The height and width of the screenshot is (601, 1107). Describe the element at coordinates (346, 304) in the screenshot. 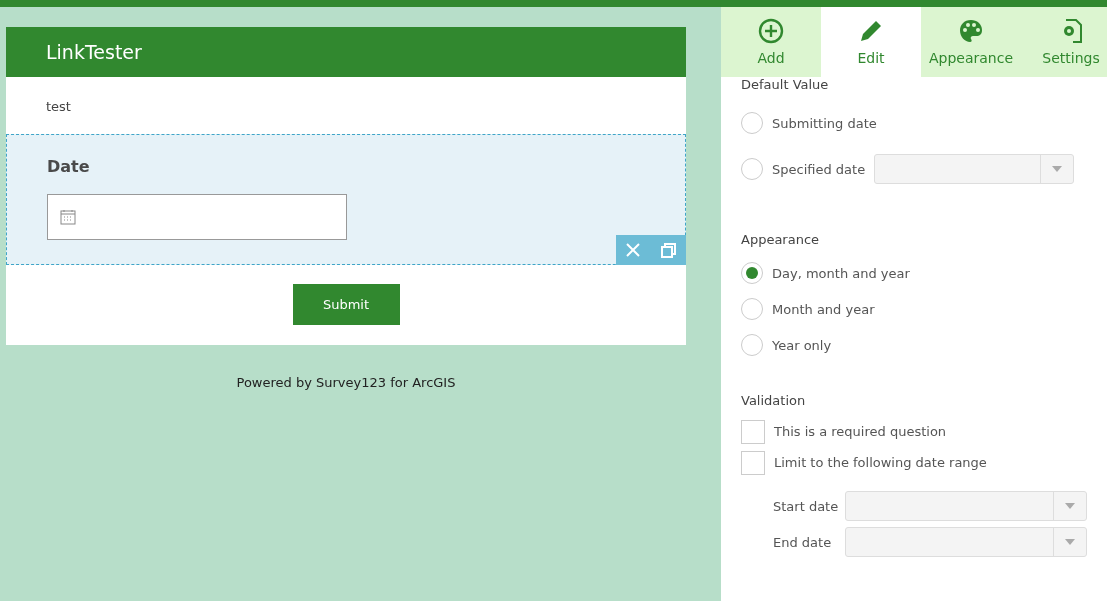

I see `submit-button: Submit` at that location.